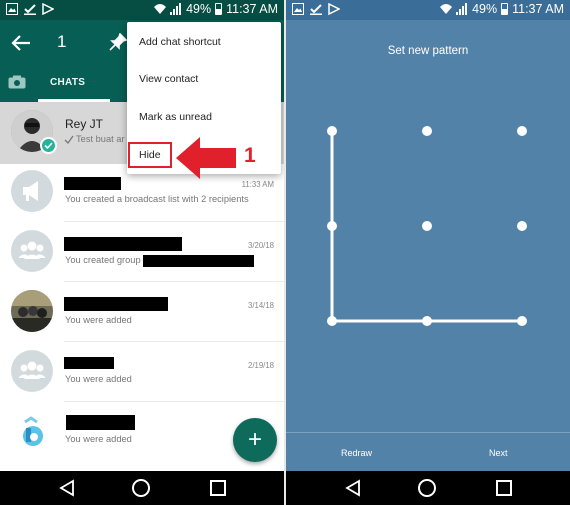 The height and width of the screenshot is (505, 570). What do you see at coordinates (257, 184) in the screenshot?
I see `chat-date: 11:33 AM` at bounding box center [257, 184].